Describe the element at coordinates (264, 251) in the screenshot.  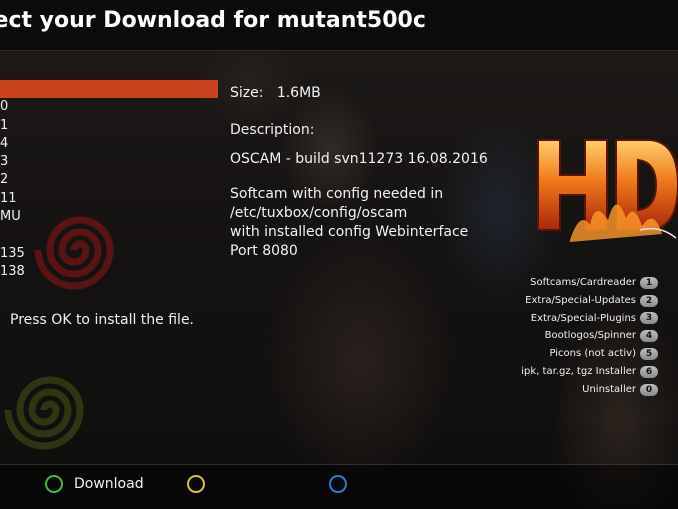
I see `description-line: Port 8080` at that location.